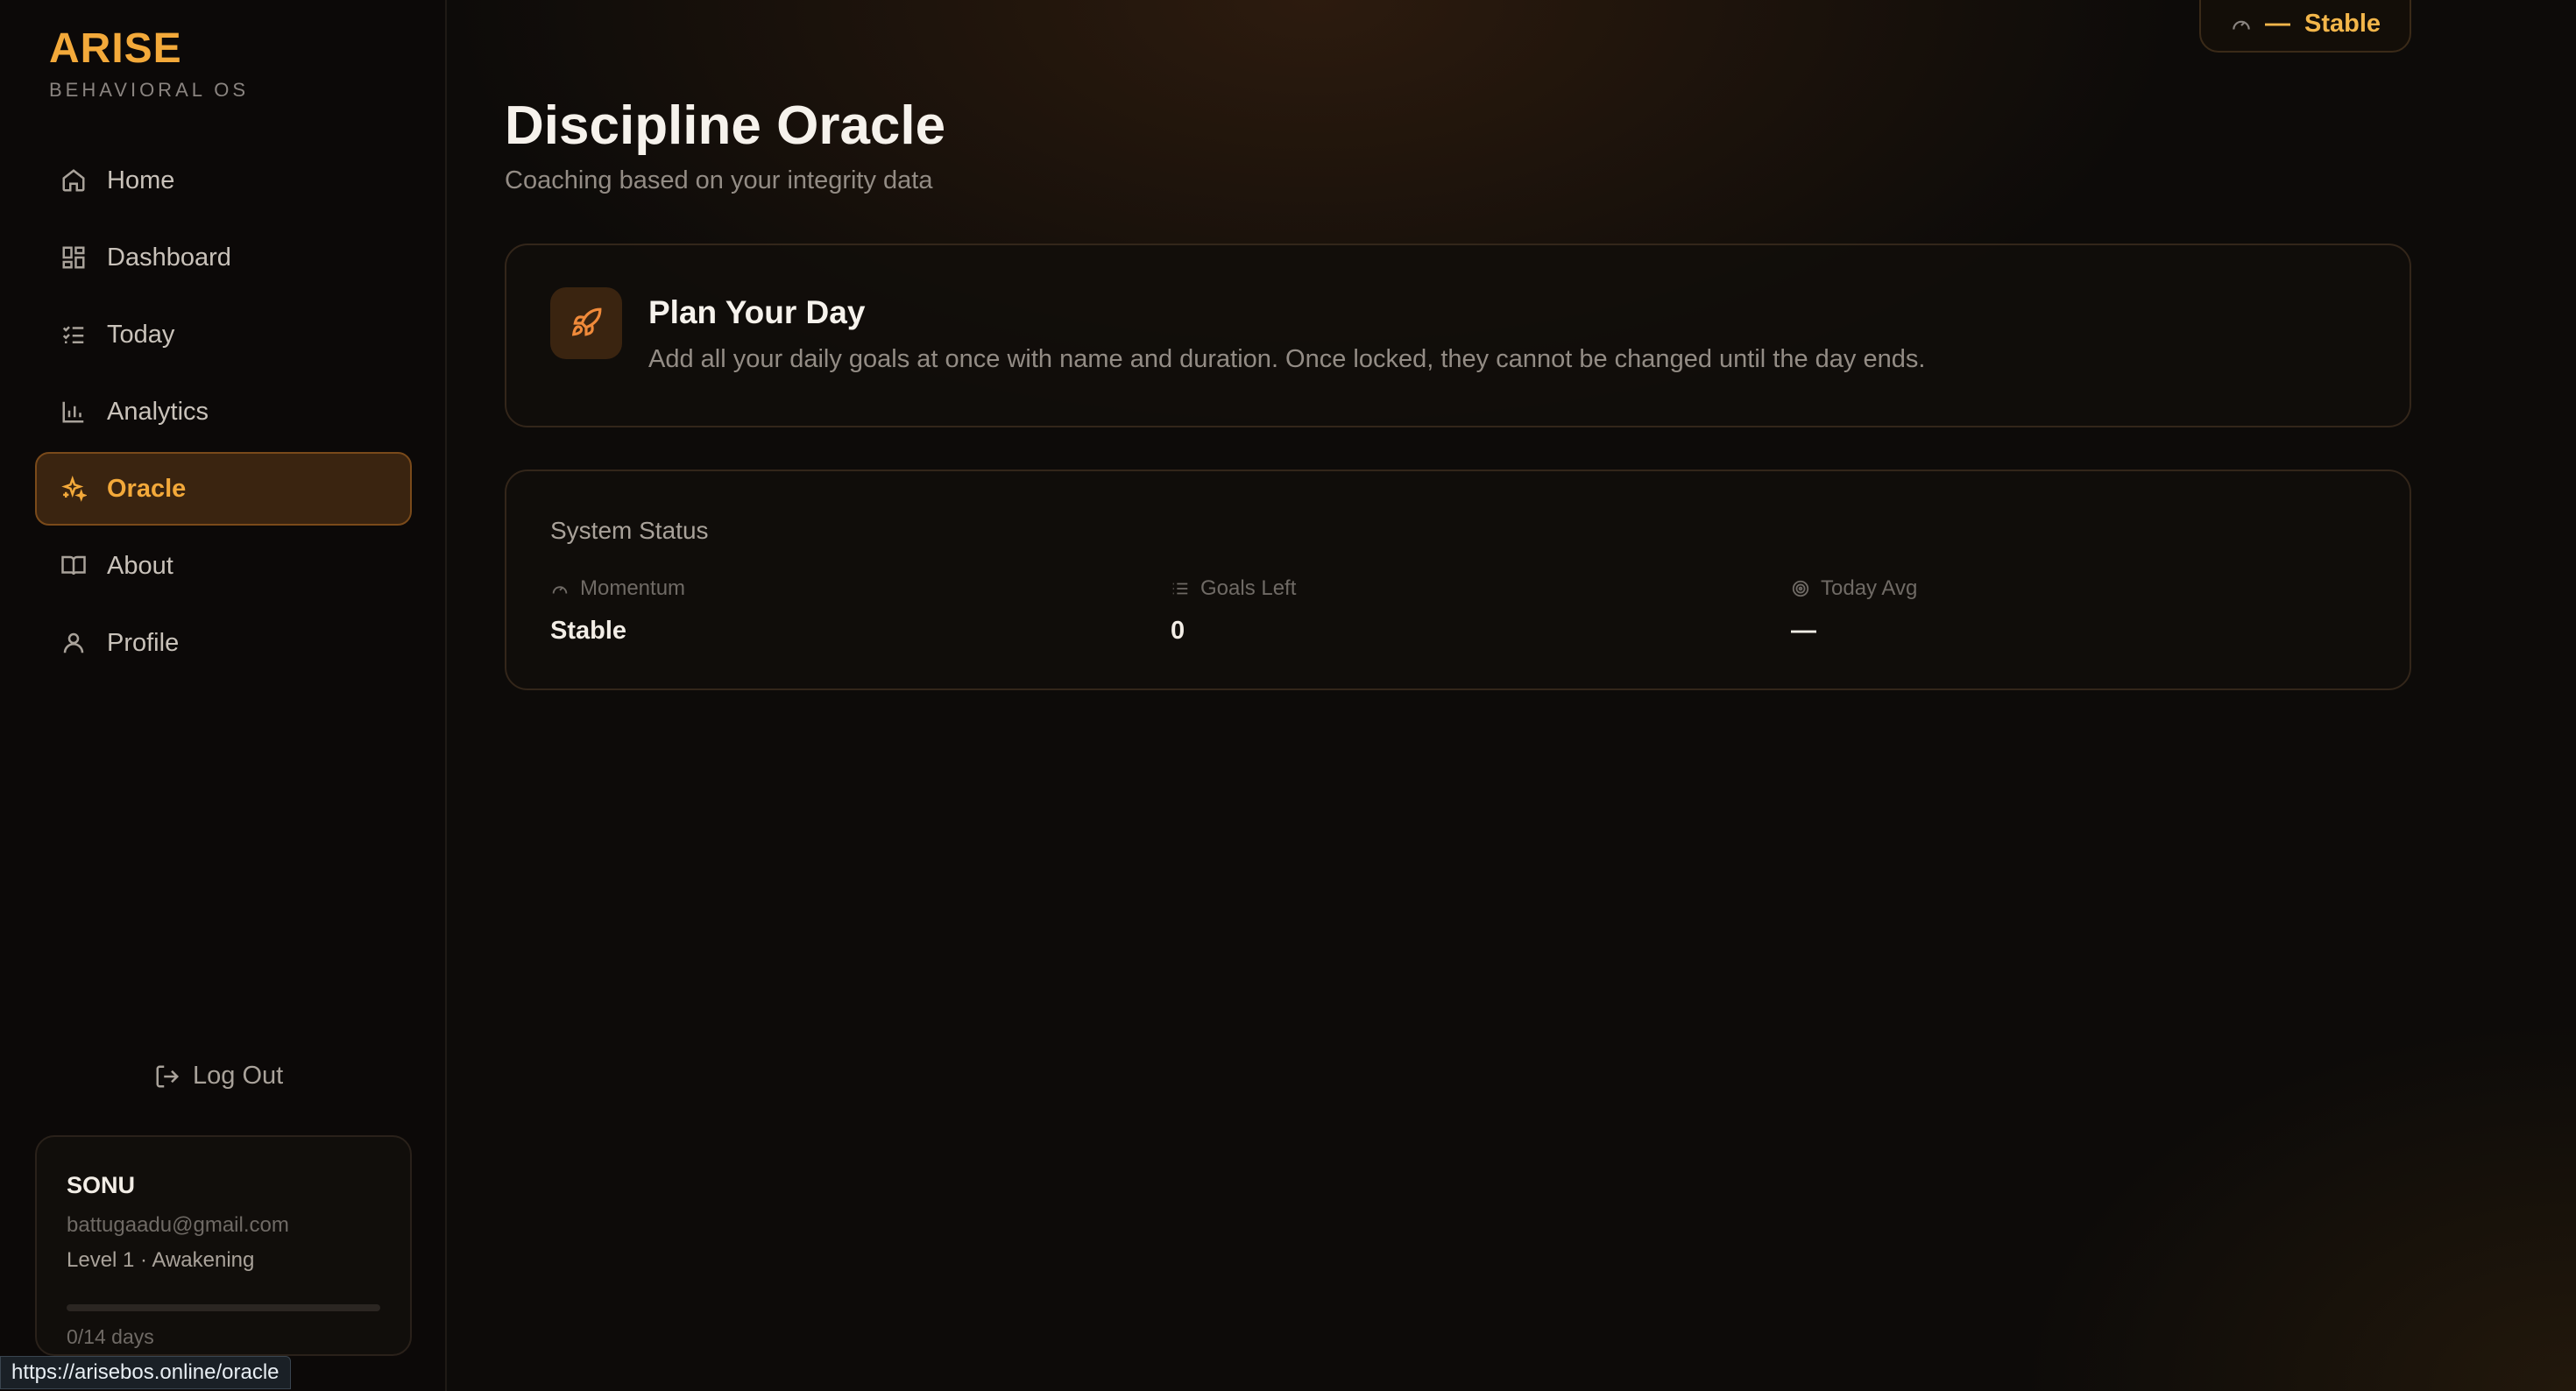 The image size is (2576, 1391). I want to click on sidebar-item-dashboard: Dashboard, so click(223, 257).